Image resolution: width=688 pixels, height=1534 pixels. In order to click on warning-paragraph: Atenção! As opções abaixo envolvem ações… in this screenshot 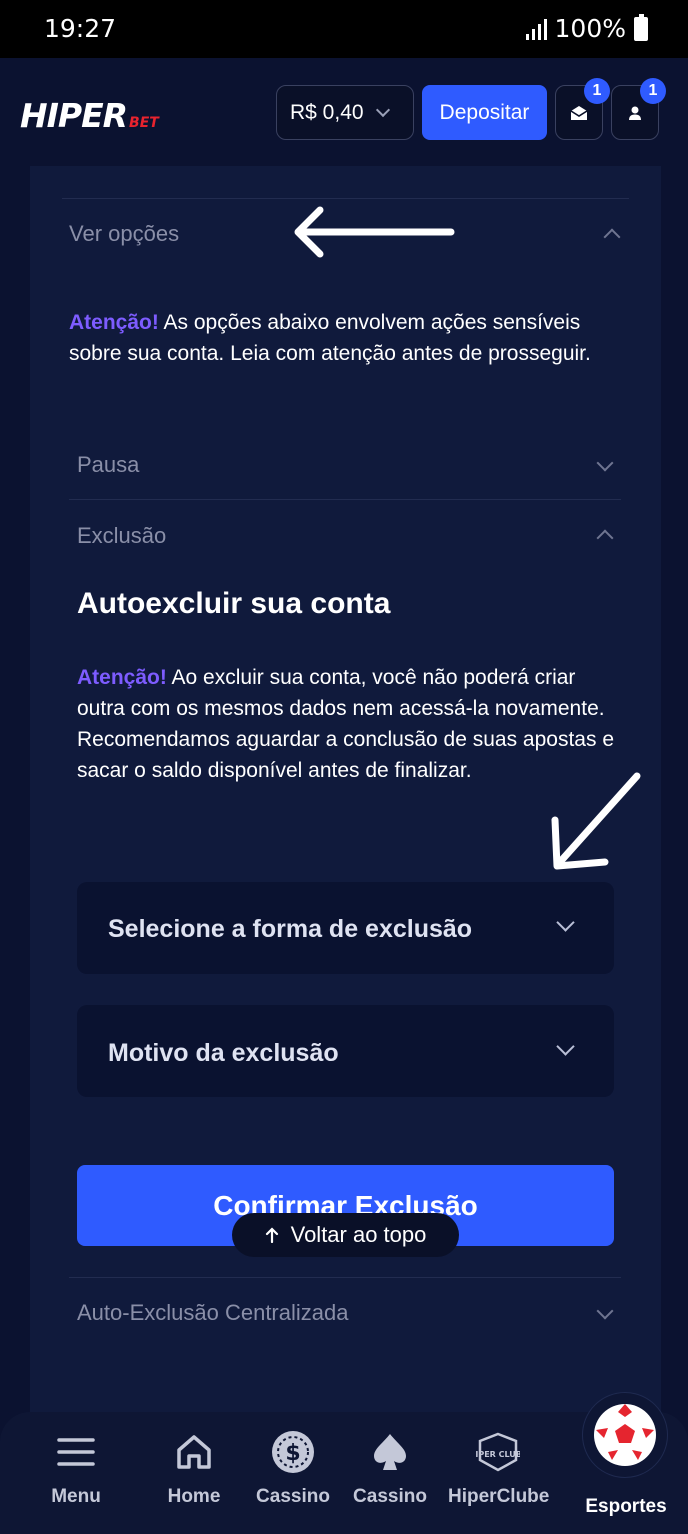, I will do `click(341, 338)`.